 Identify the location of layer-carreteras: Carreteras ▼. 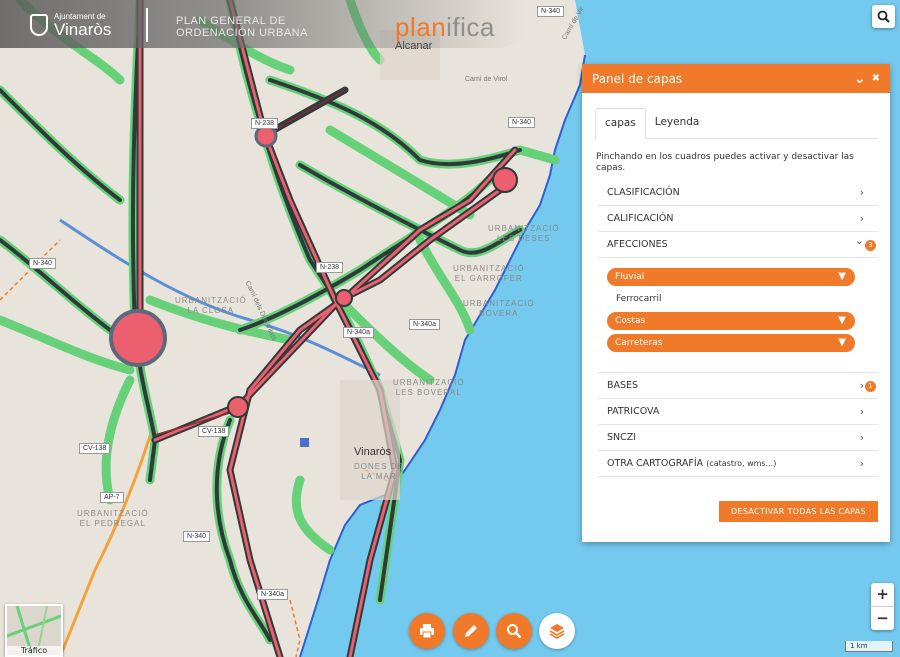
(731, 343).